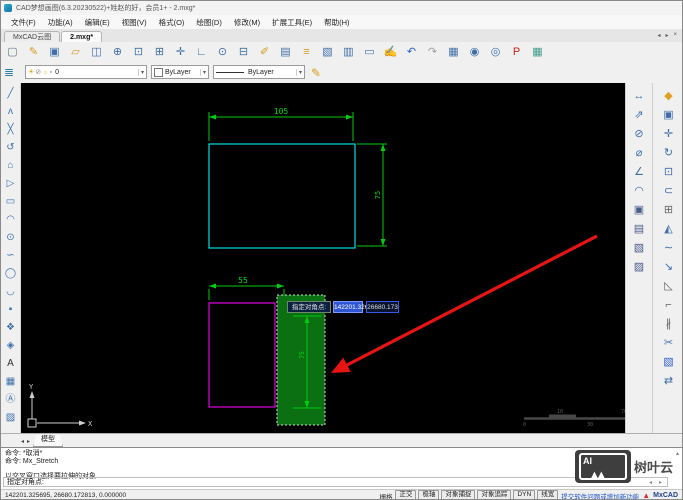  I want to click on model-prev-icon: ◂, so click(22, 441).